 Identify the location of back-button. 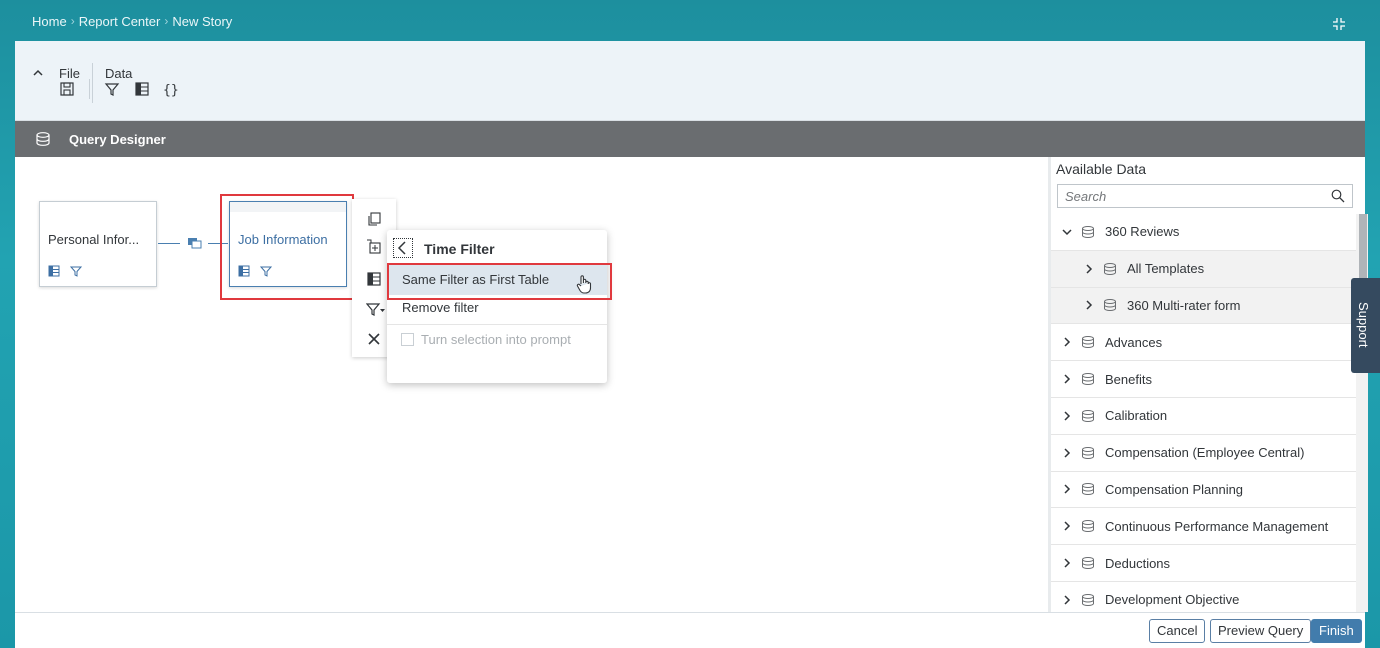
(403, 248).